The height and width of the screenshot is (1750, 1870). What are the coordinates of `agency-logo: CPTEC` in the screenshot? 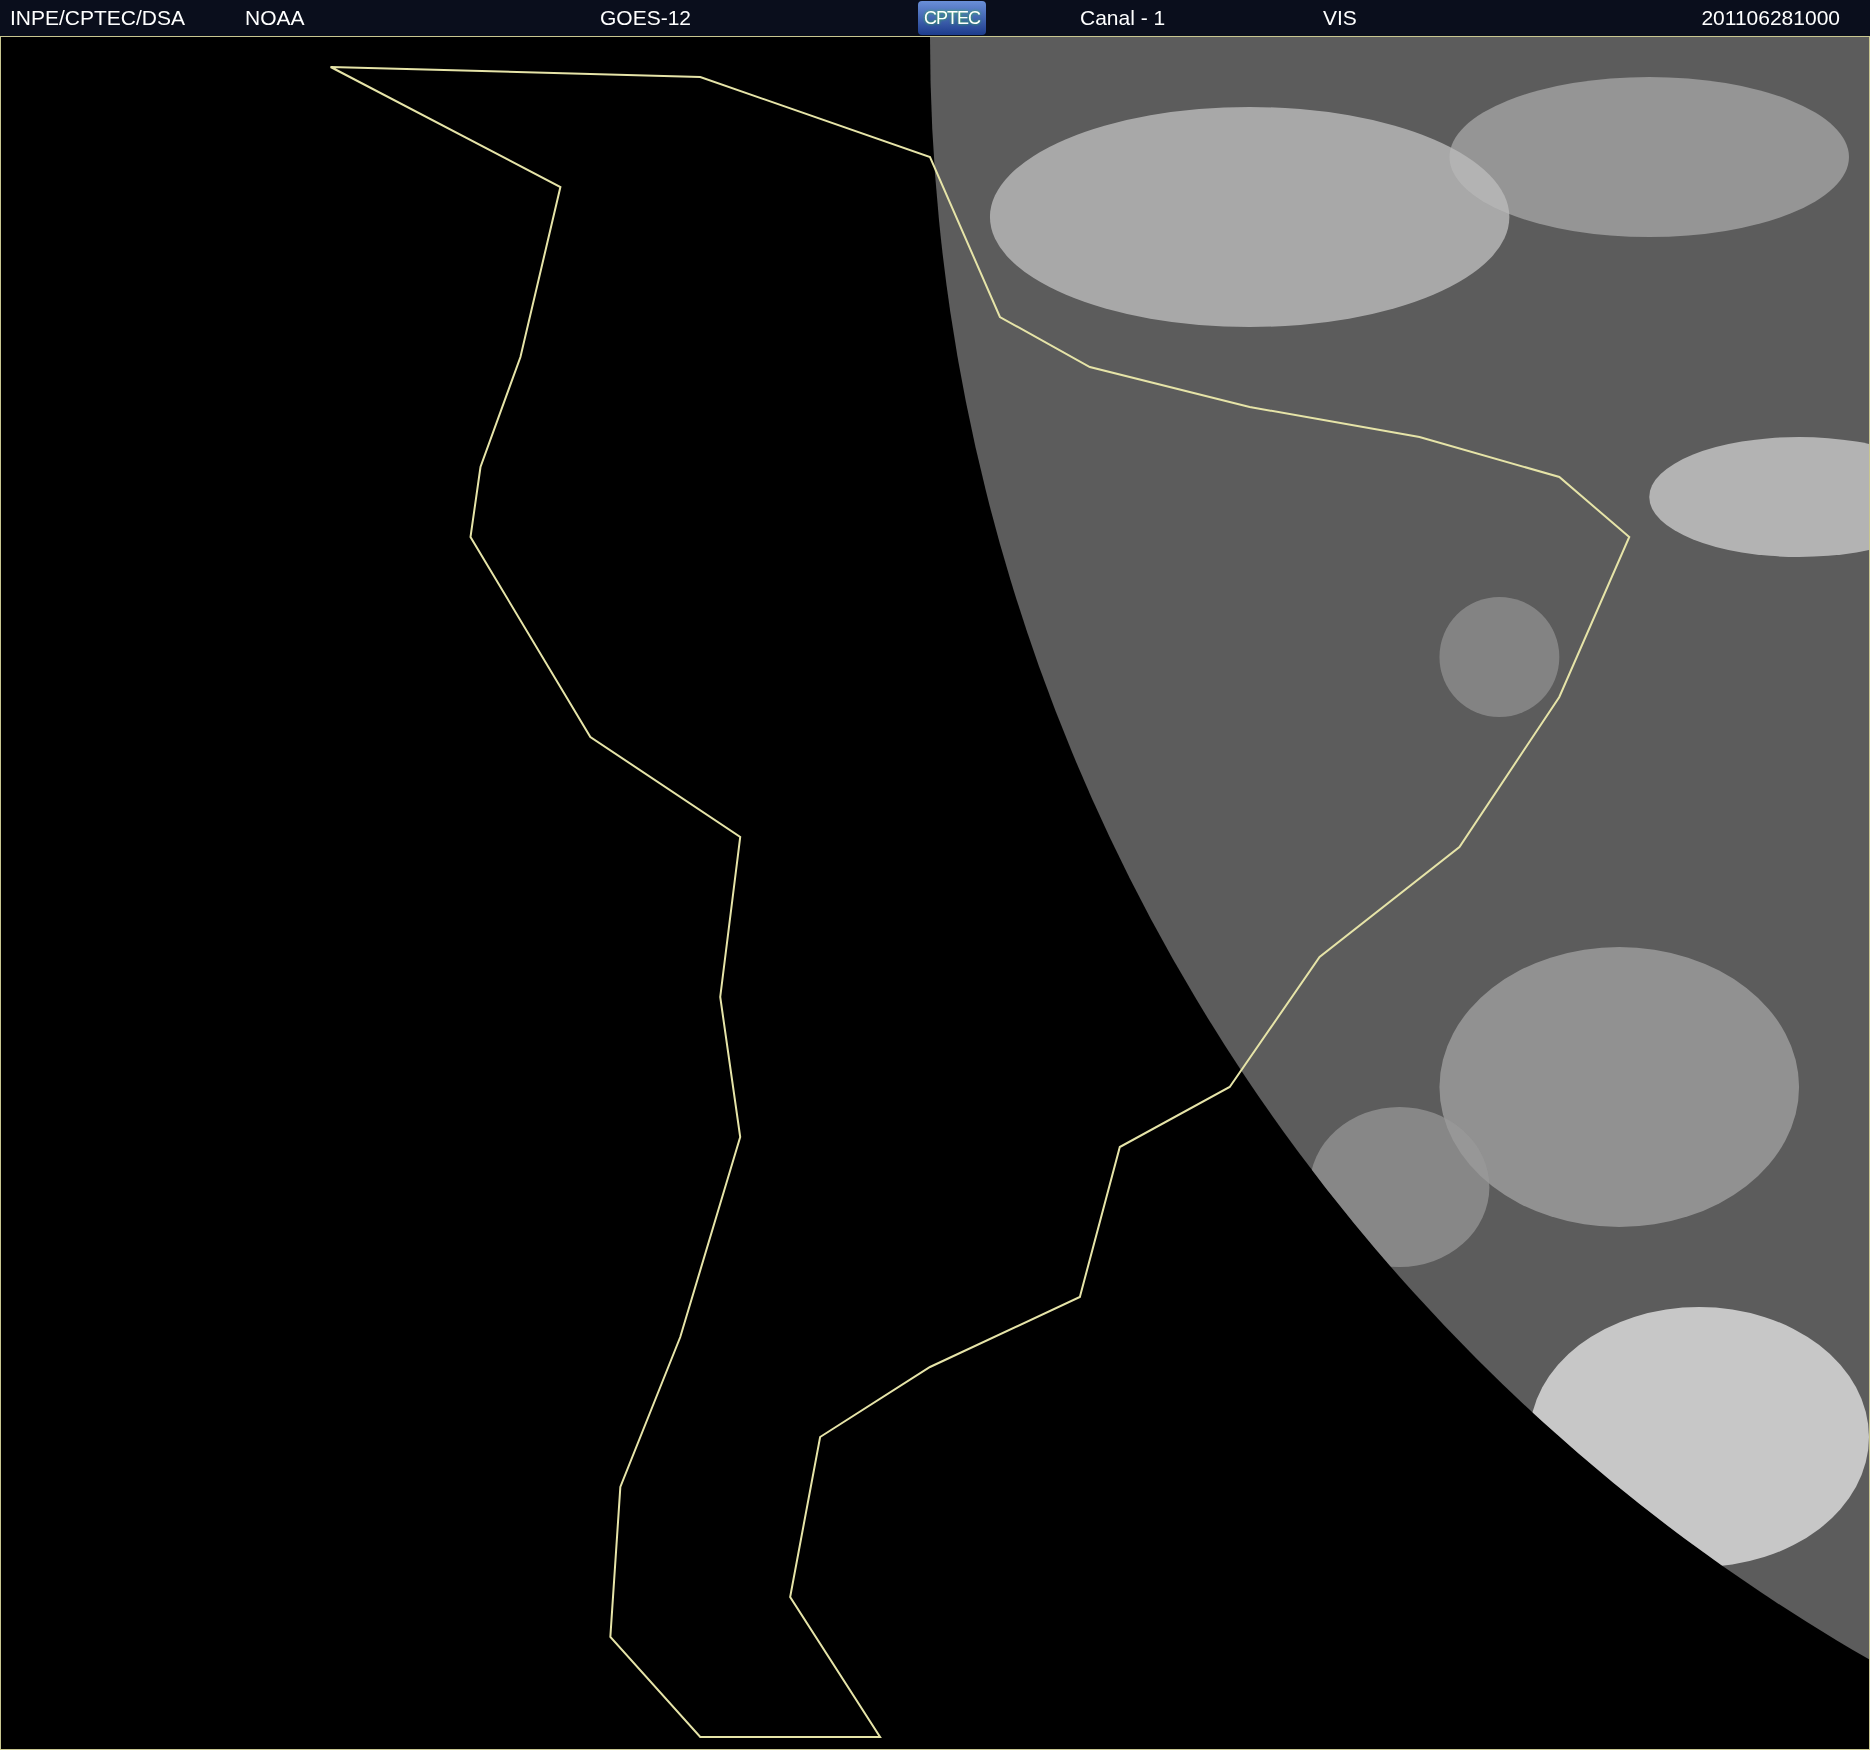 It's located at (952, 18).